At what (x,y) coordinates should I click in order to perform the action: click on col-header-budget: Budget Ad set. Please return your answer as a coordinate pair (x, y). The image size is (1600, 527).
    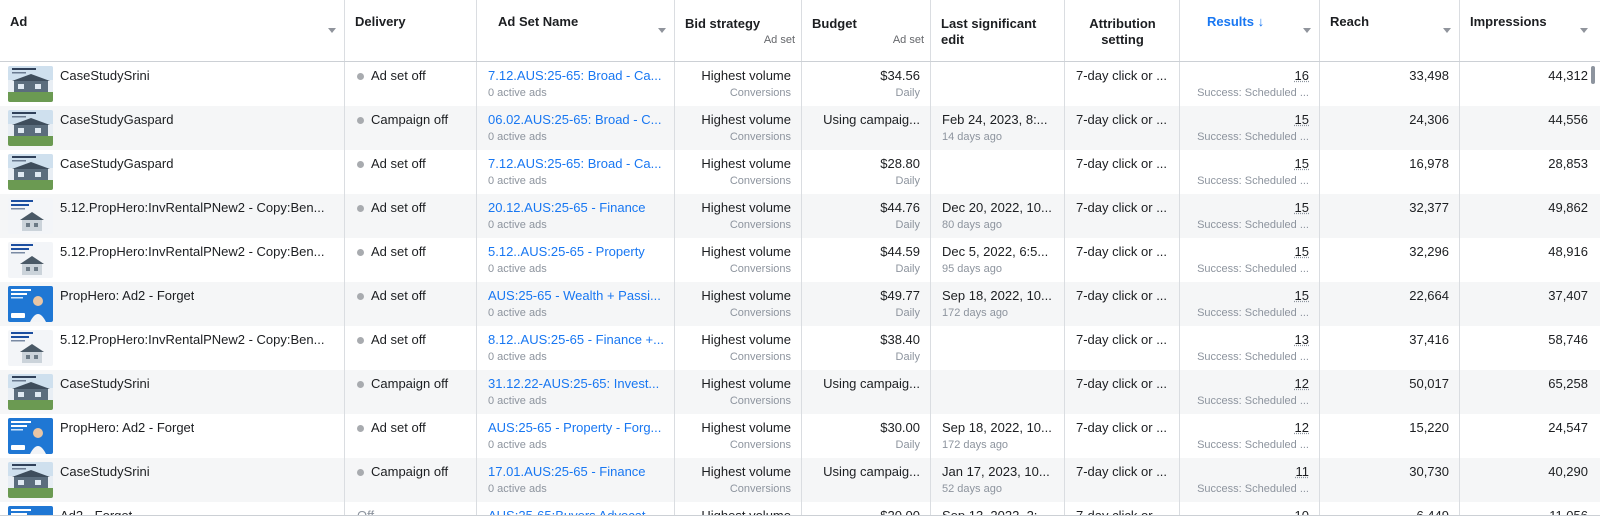
    Looking at the image, I should click on (866, 30).